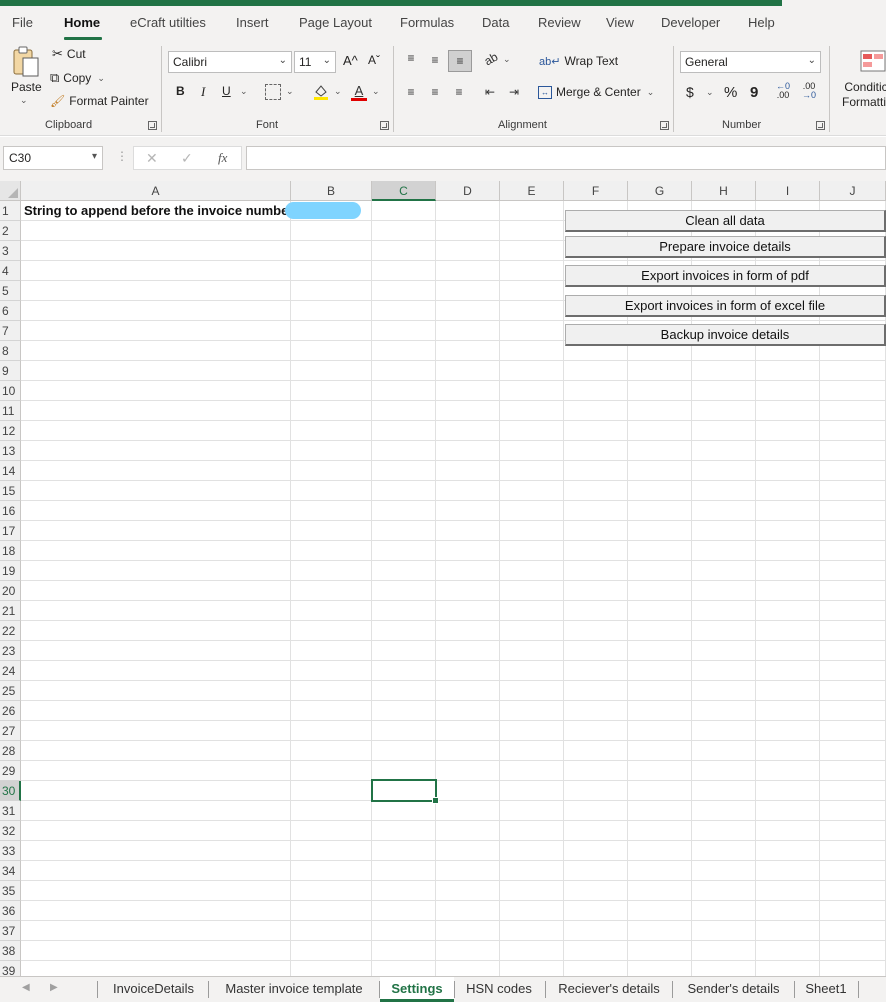 The width and height of the screenshot is (886, 1002). What do you see at coordinates (10, 531) in the screenshot?
I see `row-header-17: 17` at bounding box center [10, 531].